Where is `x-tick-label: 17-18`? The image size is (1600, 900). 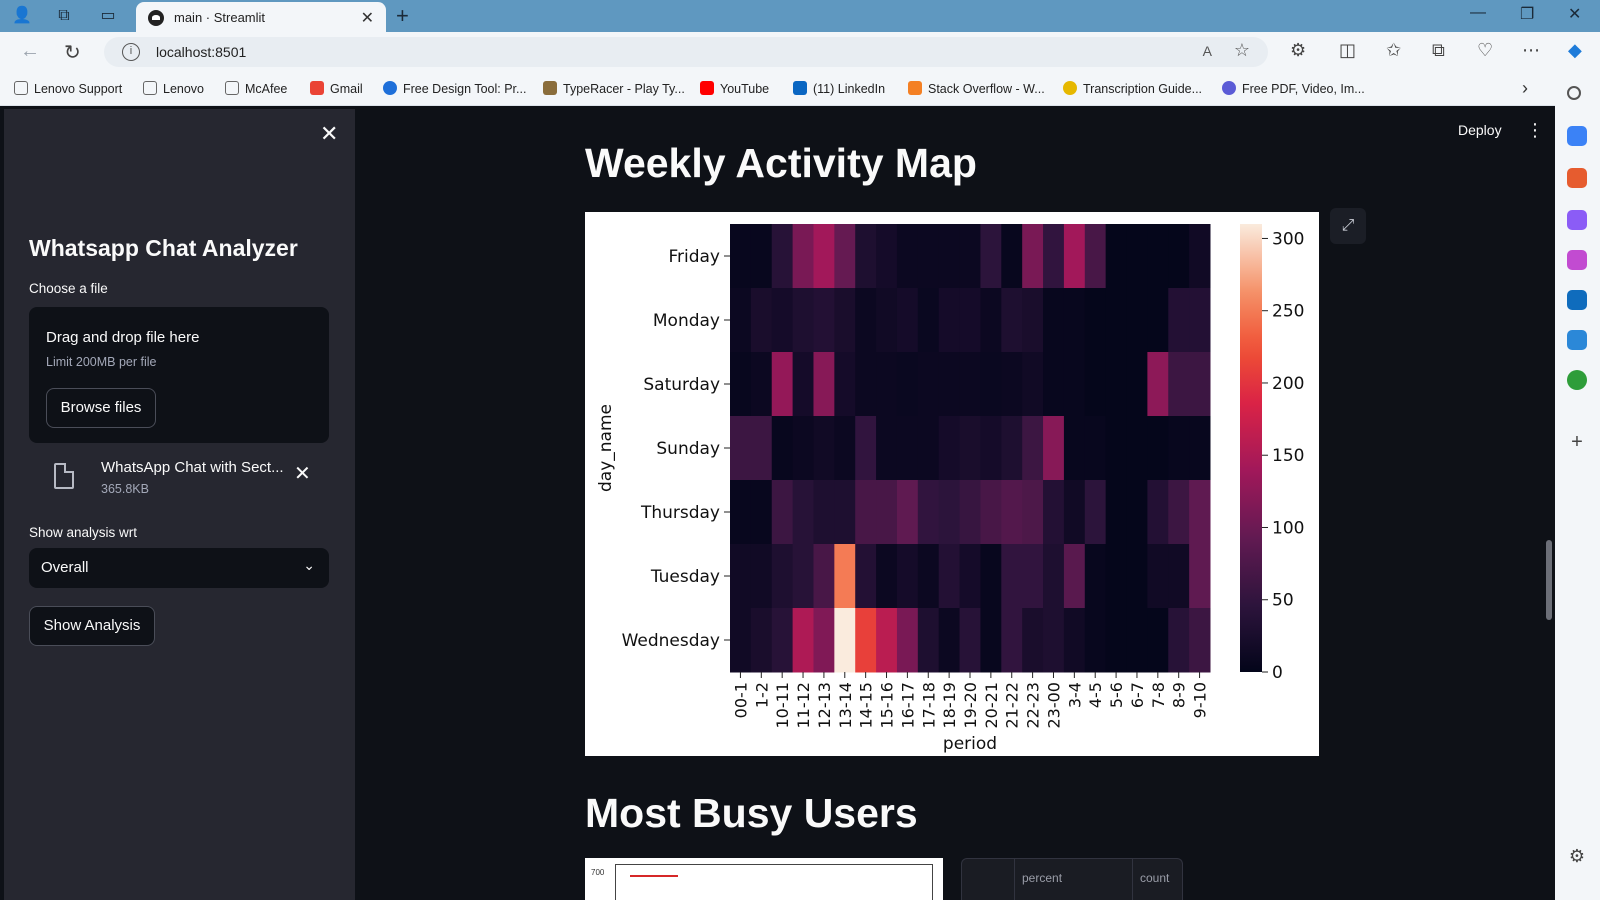 x-tick-label: 17-18 is located at coordinates (928, 705).